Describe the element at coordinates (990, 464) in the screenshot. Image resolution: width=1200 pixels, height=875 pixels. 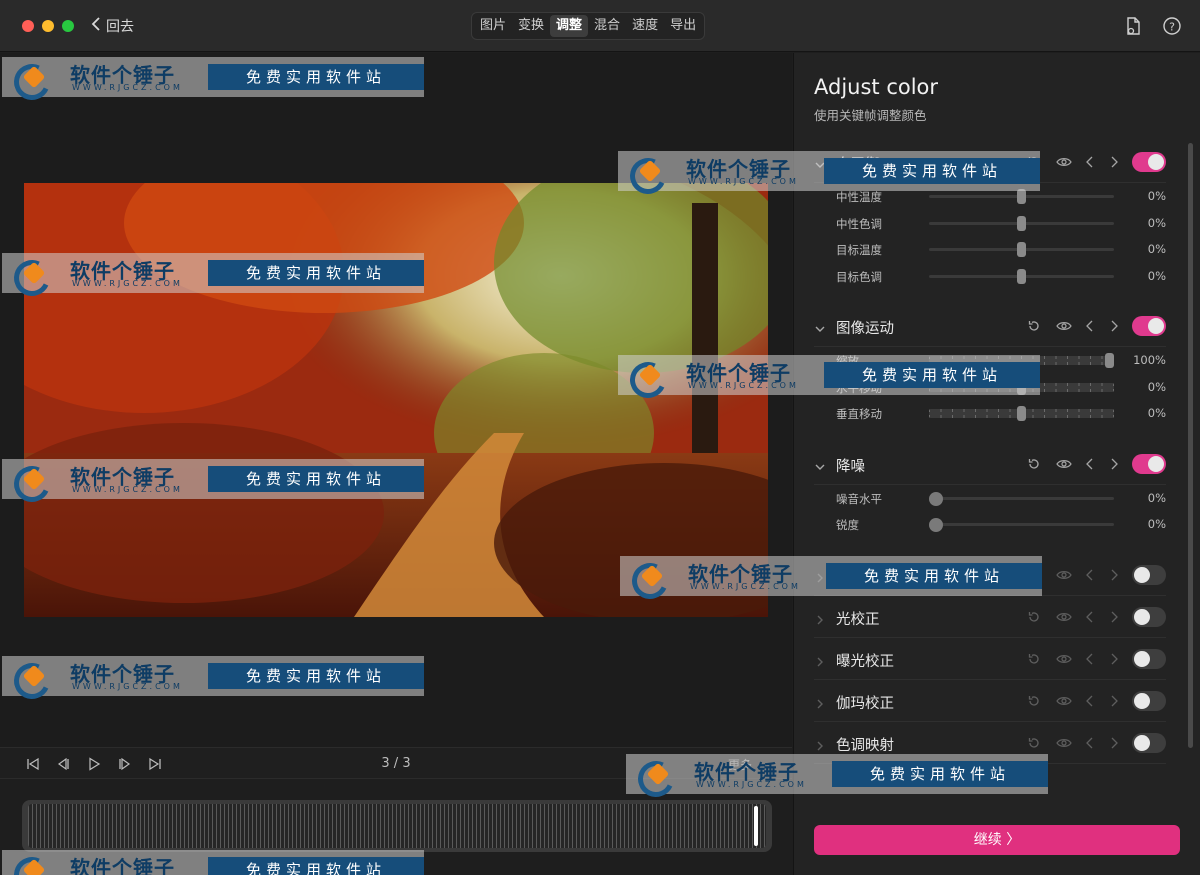
I see `section-header: 降噪` at that location.